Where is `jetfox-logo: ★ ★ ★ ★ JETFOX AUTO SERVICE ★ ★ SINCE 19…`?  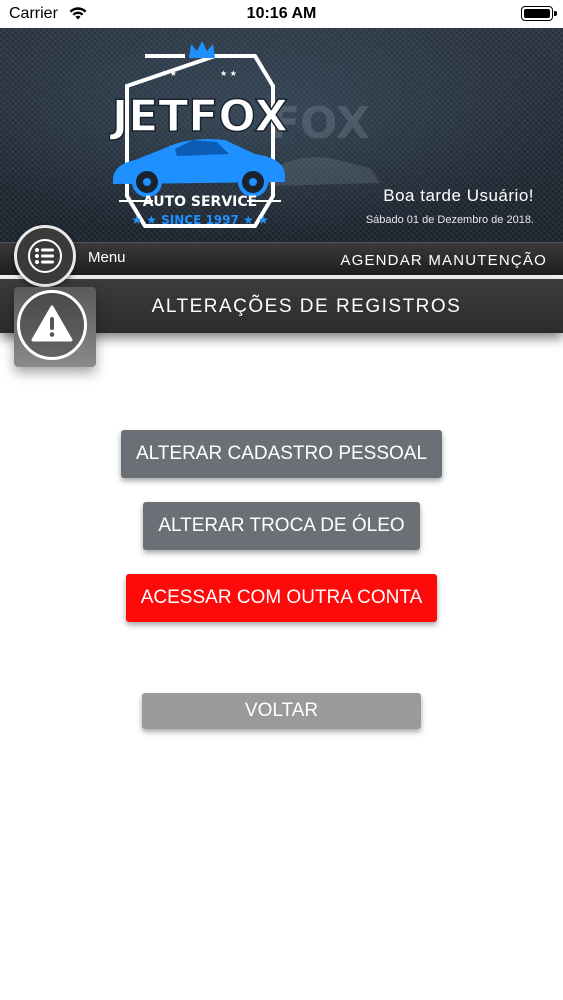 jetfox-logo: ★ ★ ★ ★ JETFOX AUTO SERVICE ★ ★ SINCE 19… is located at coordinates (198, 134).